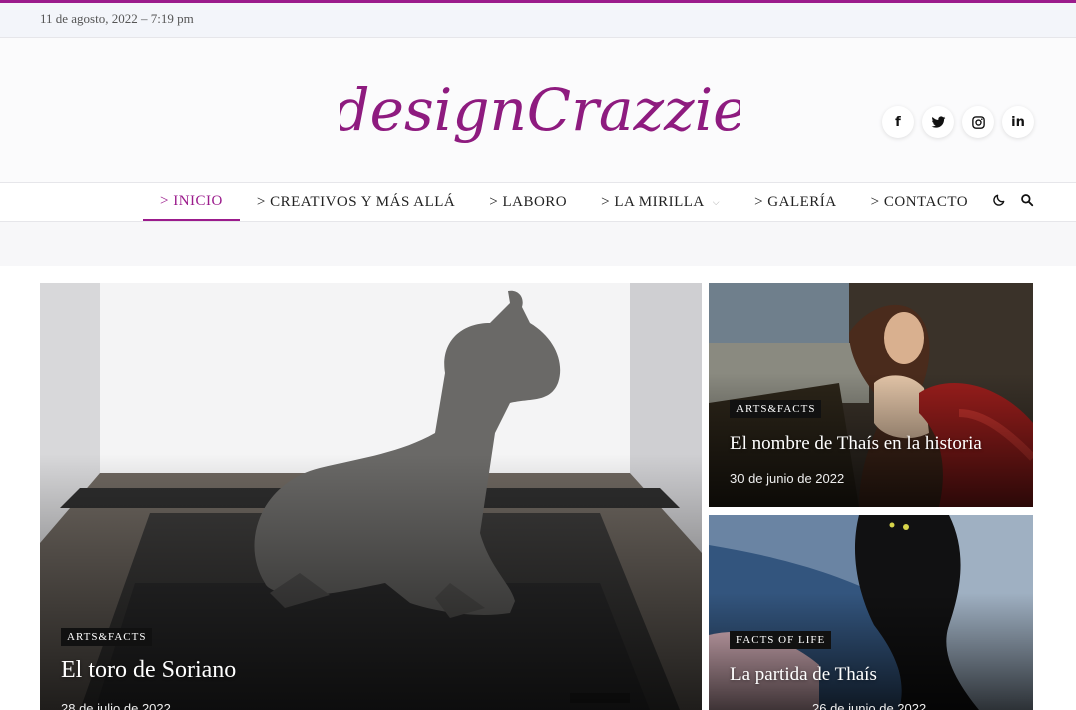  What do you see at coordinates (898, 122) in the screenshot?
I see `facebook-icon: f` at bounding box center [898, 122].